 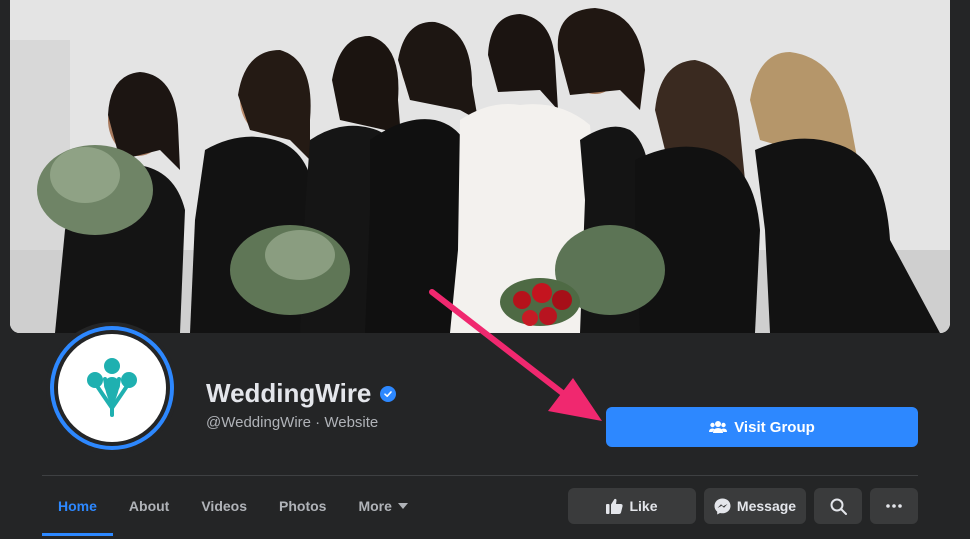 I want to click on group-icon, so click(x=718, y=427).